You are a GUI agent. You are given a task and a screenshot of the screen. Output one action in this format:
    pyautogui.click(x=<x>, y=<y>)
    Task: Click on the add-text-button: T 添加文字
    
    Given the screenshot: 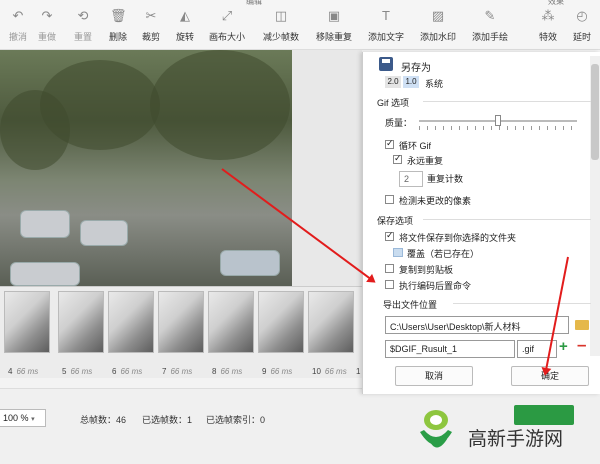 What is the action you would take?
    pyautogui.click(x=386, y=25)
    